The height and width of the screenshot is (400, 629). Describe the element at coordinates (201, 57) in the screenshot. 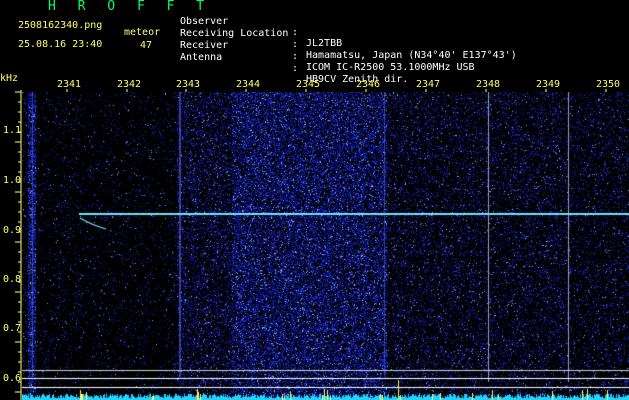

I see `info-label: Antenna` at that location.